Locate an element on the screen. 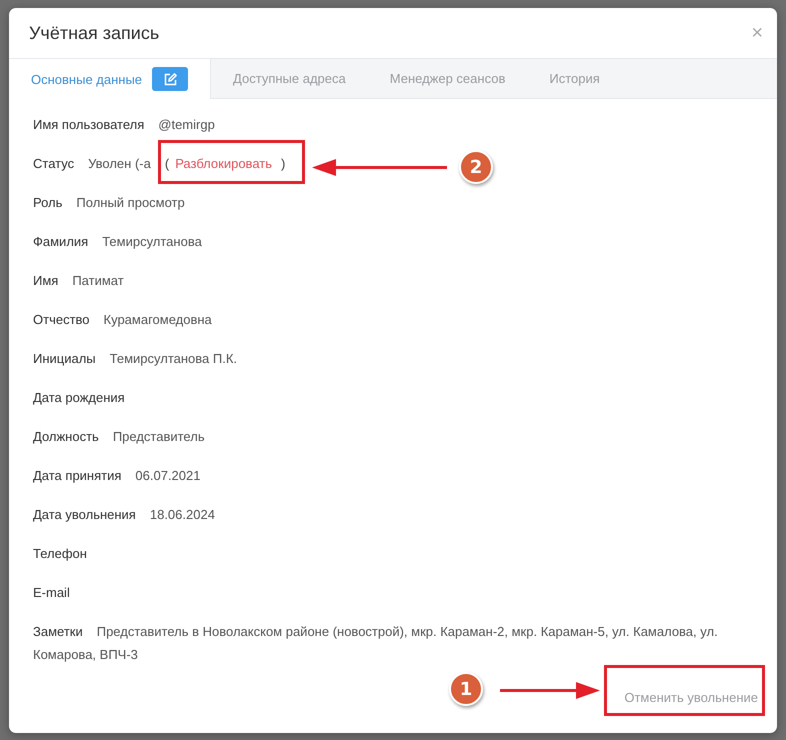 The image size is (786, 740). tab: Доступные адреса is located at coordinates (289, 78).